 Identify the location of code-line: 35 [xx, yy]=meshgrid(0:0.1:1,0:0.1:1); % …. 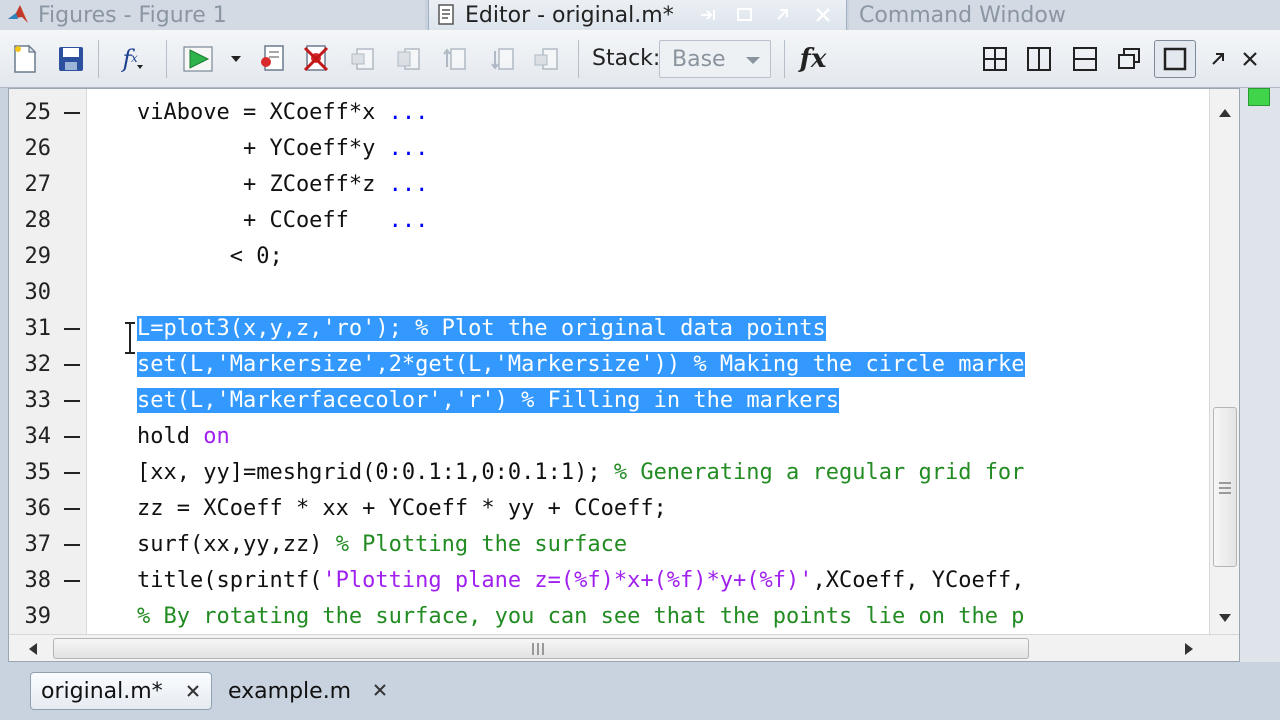
(609, 473).